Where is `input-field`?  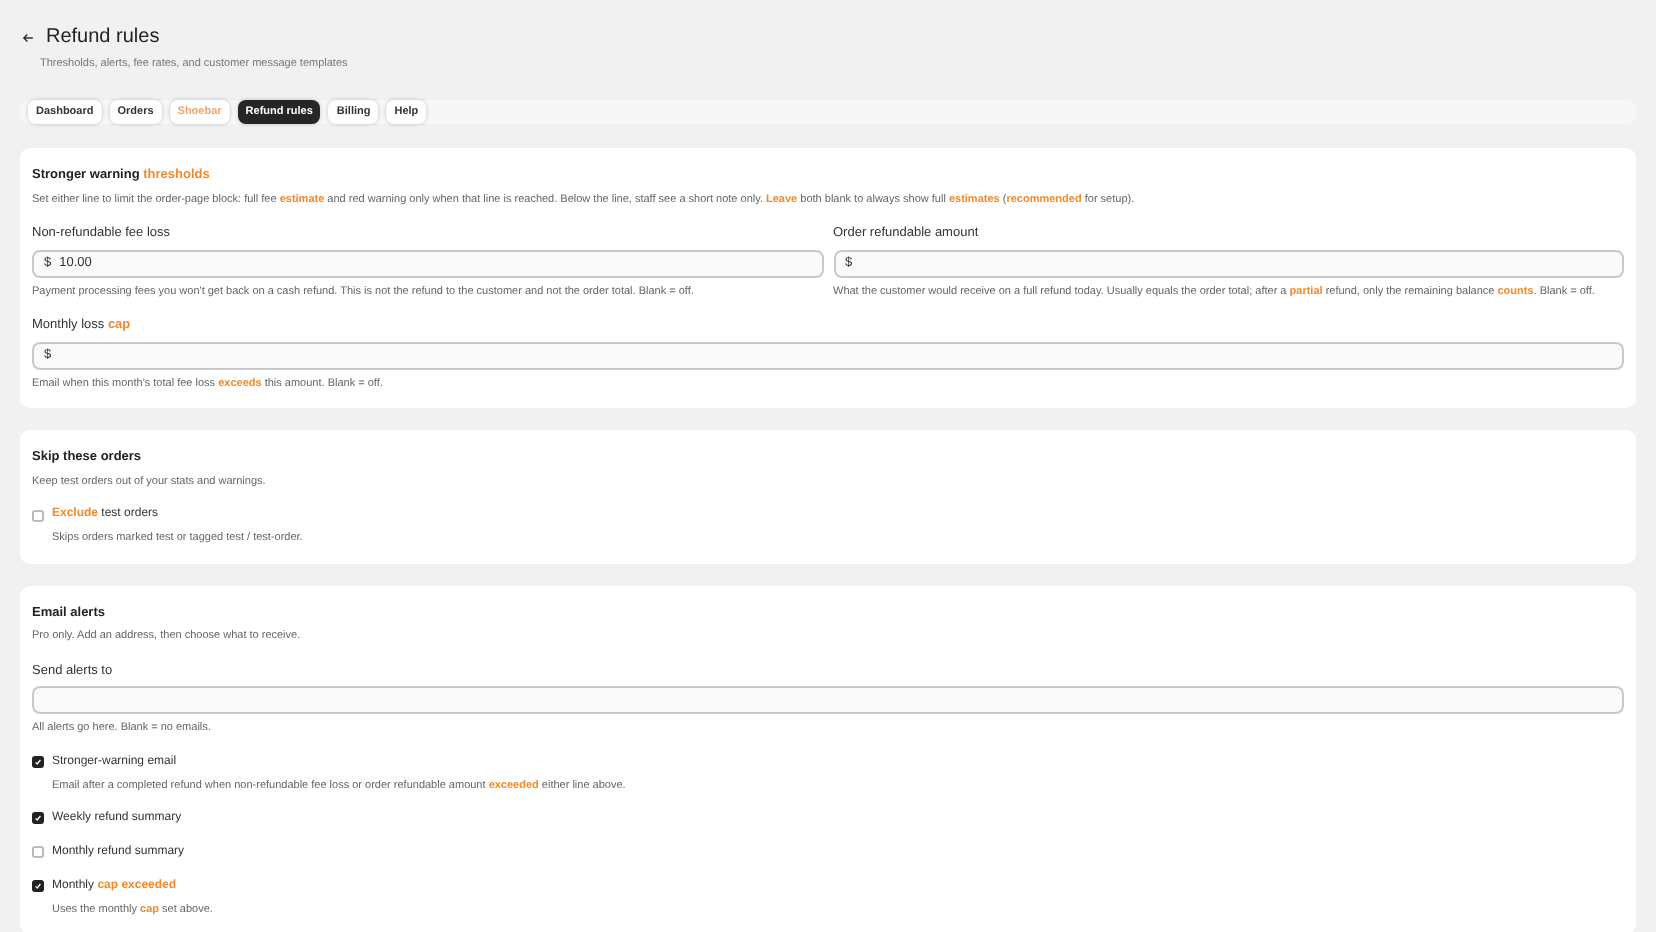 input-field is located at coordinates (828, 700).